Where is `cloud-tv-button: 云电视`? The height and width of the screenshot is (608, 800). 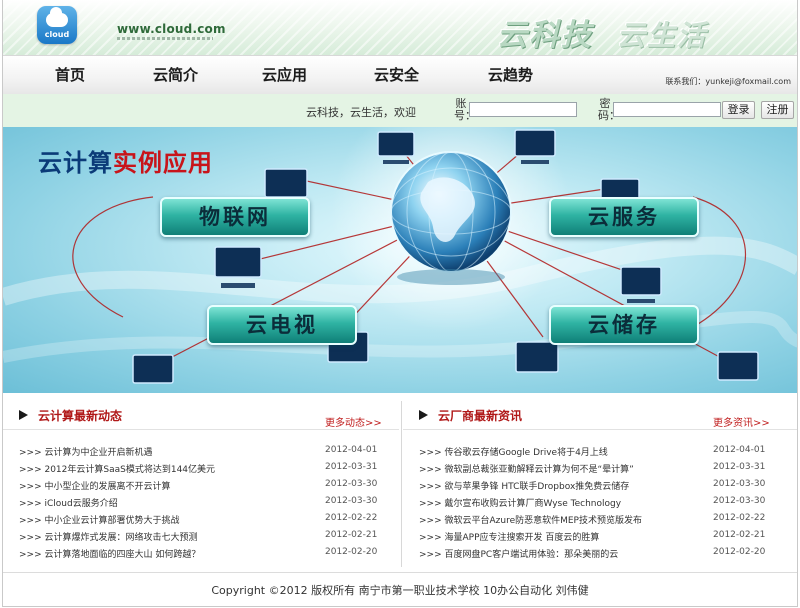
cloud-tv-button: 云电视 is located at coordinates (282, 325).